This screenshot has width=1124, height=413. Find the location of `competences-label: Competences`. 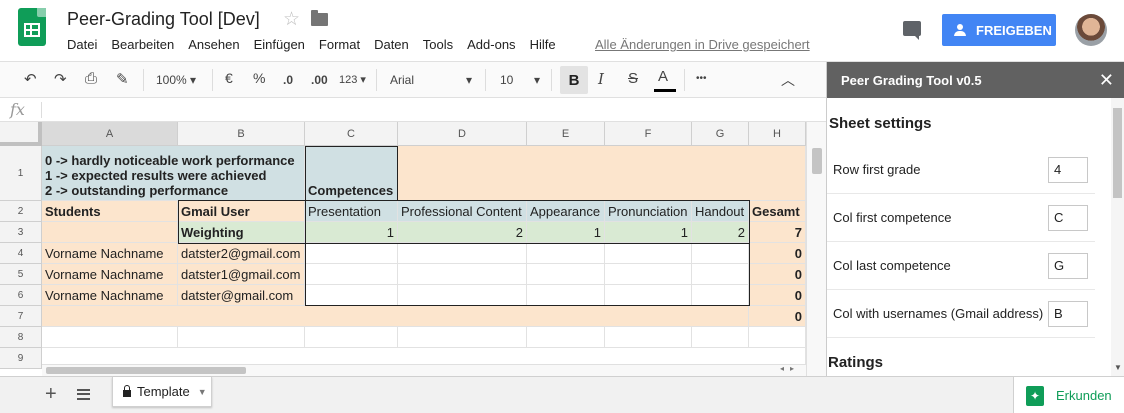

competences-label: Competences is located at coordinates (351, 173).